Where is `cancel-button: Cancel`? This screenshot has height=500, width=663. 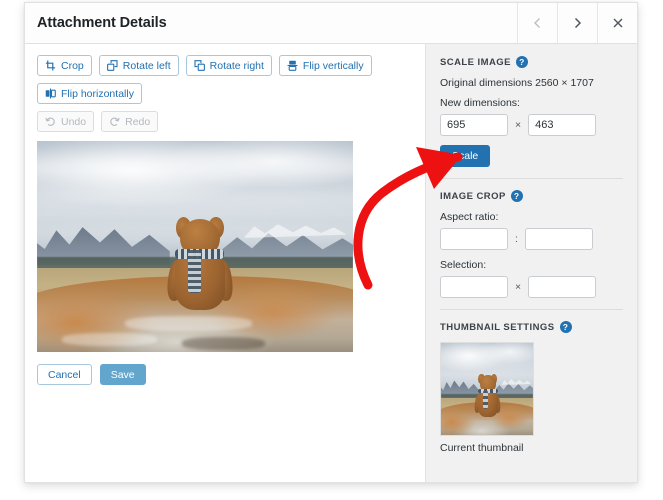
cancel-button: Cancel is located at coordinates (64, 374).